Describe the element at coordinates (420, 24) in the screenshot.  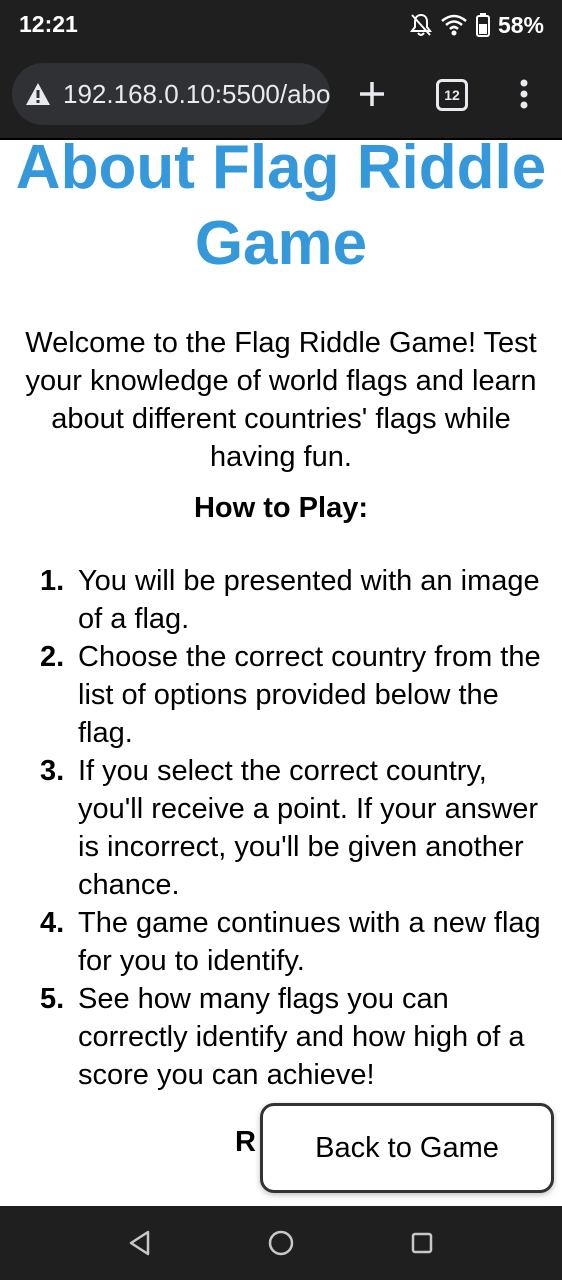
I see `notifications-off-icon` at that location.